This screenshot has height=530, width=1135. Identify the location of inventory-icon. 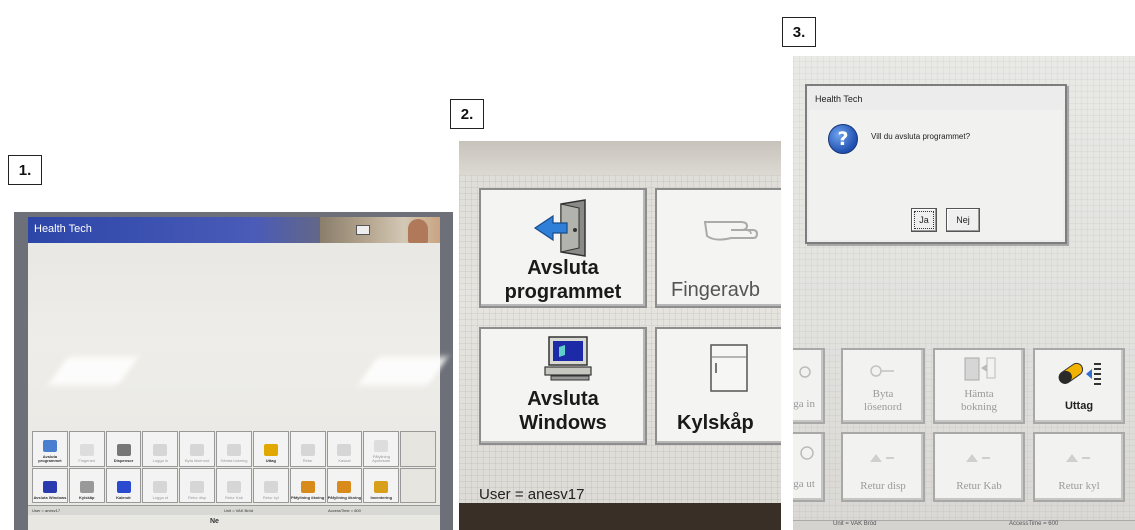
(381, 486).